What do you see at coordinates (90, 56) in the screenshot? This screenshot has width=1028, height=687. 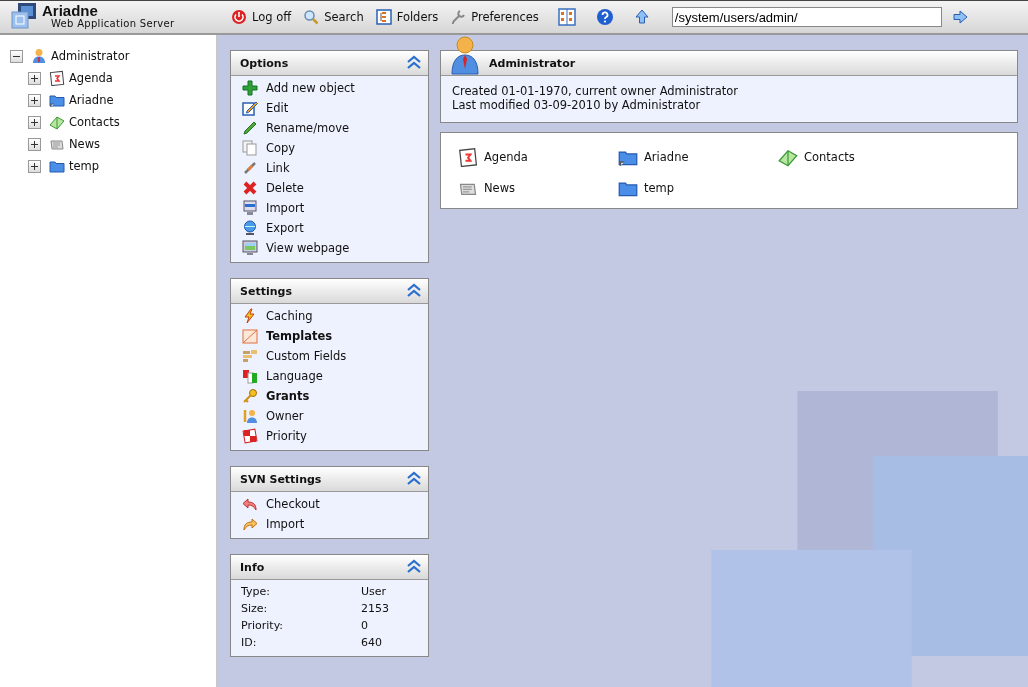 I see `tree-item: Administrator` at bounding box center [90, 56].